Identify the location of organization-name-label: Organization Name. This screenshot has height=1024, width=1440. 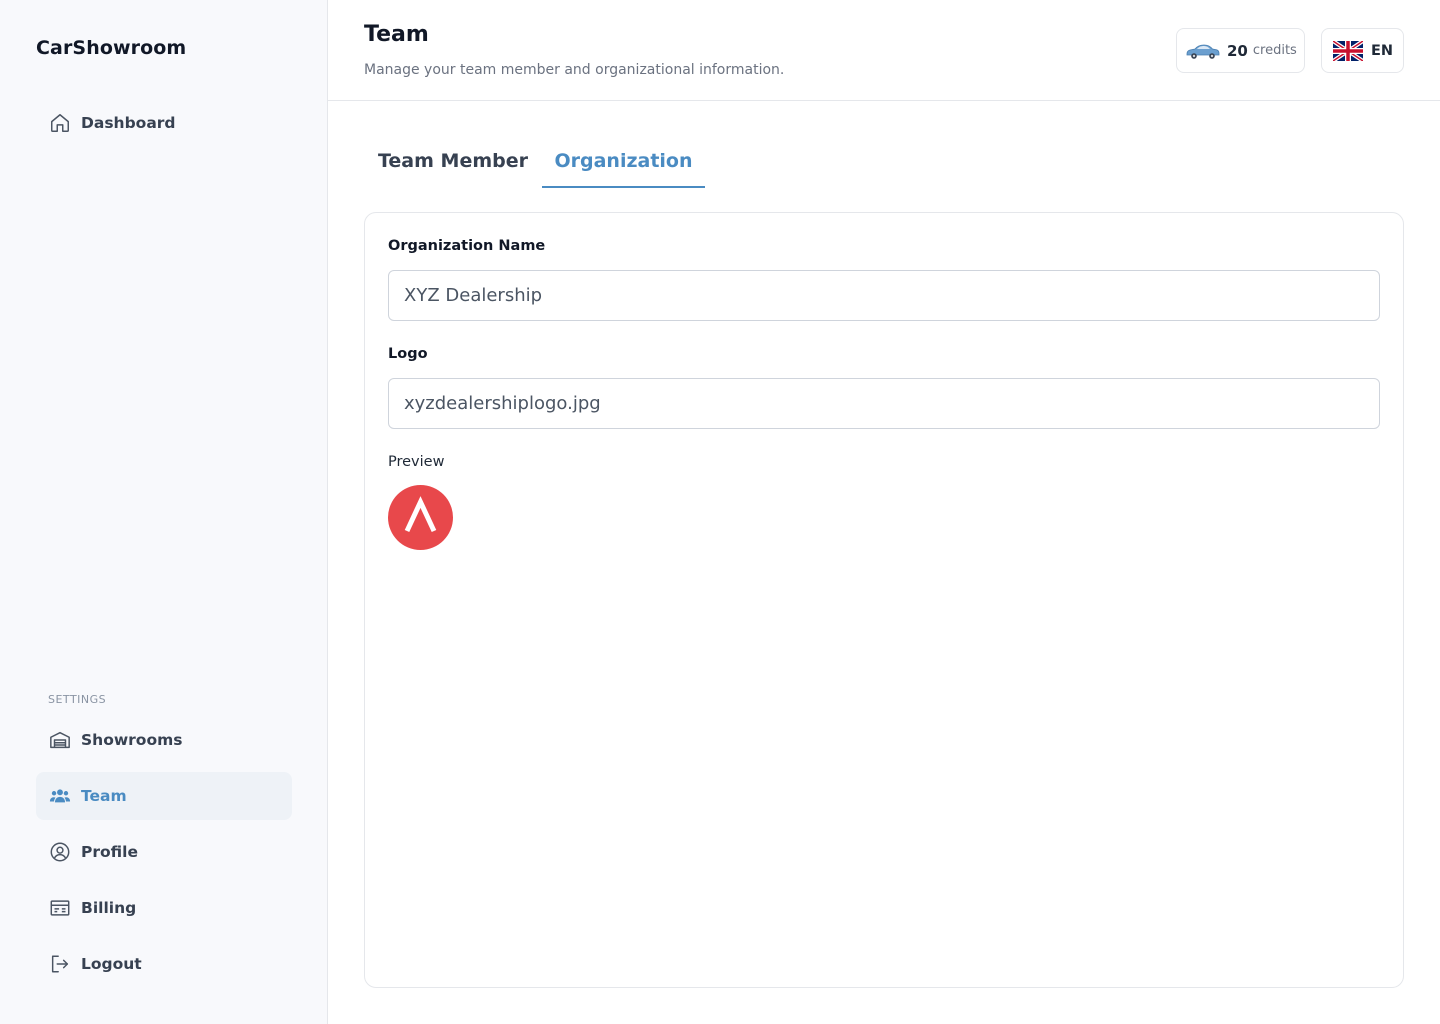
(467, 246).